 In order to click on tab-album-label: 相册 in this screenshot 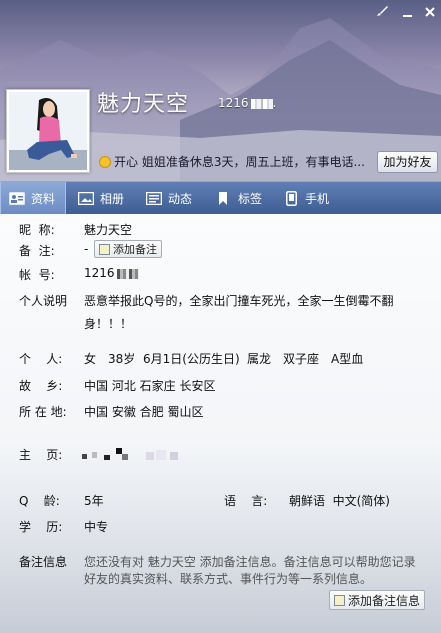, I will do `click(112, 199)`.